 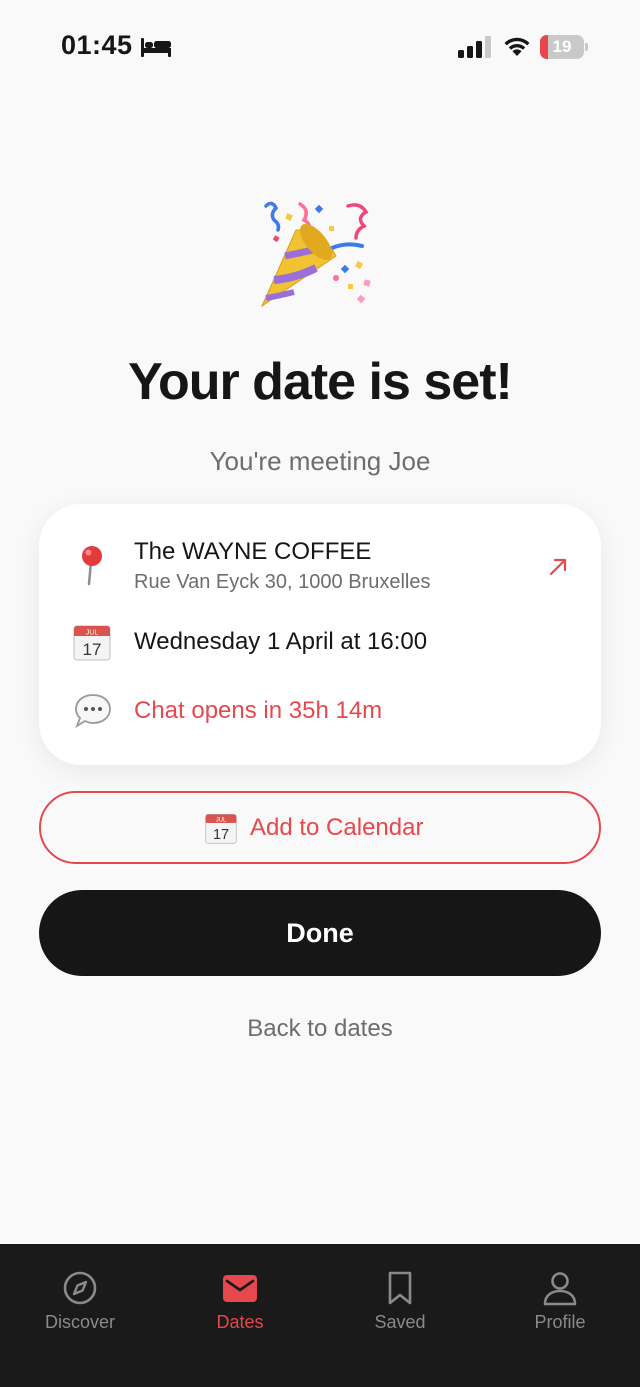 I want to click on cellular-signal-icon, so click(x=474, y=47).